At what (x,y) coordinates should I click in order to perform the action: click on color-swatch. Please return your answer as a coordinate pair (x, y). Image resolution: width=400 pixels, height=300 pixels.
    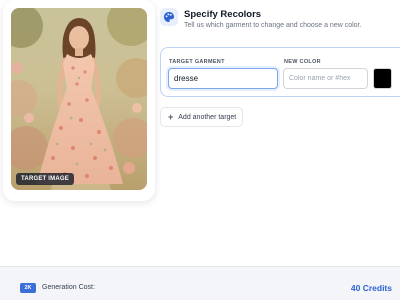
    Looking at the image, I should click on (382, 78).